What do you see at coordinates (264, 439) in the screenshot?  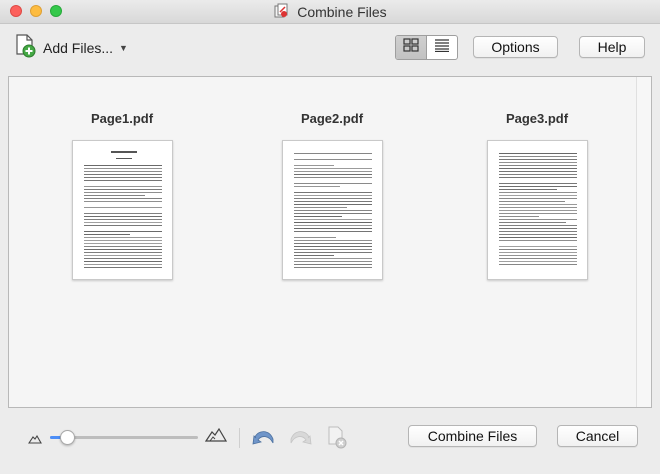 I see `undo-arrow-icon` at bounding box center [264, 439].